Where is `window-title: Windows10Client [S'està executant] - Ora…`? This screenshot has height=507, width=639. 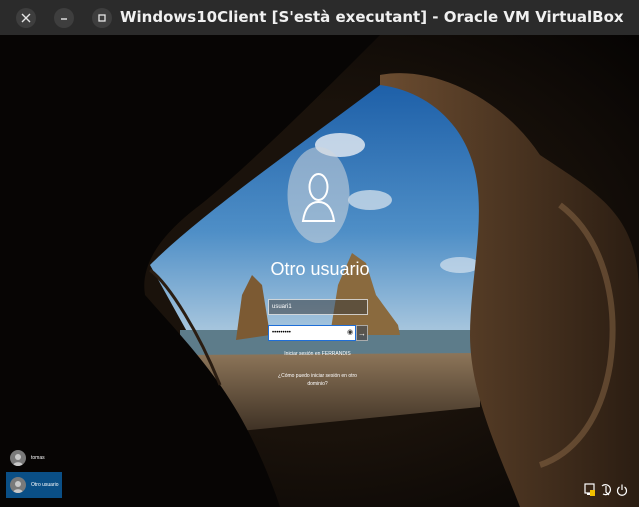 window-title: Windows10Client [S'està executant] - Ora… is located at coordinates (372, 17).